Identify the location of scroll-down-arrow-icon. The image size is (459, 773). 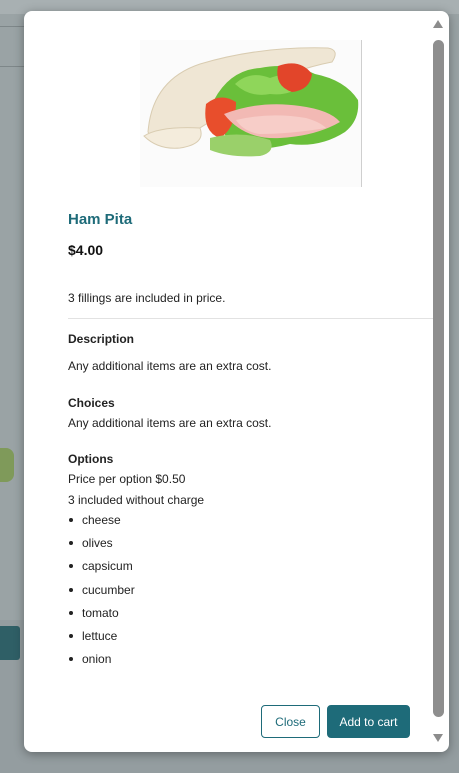
(438, 738).